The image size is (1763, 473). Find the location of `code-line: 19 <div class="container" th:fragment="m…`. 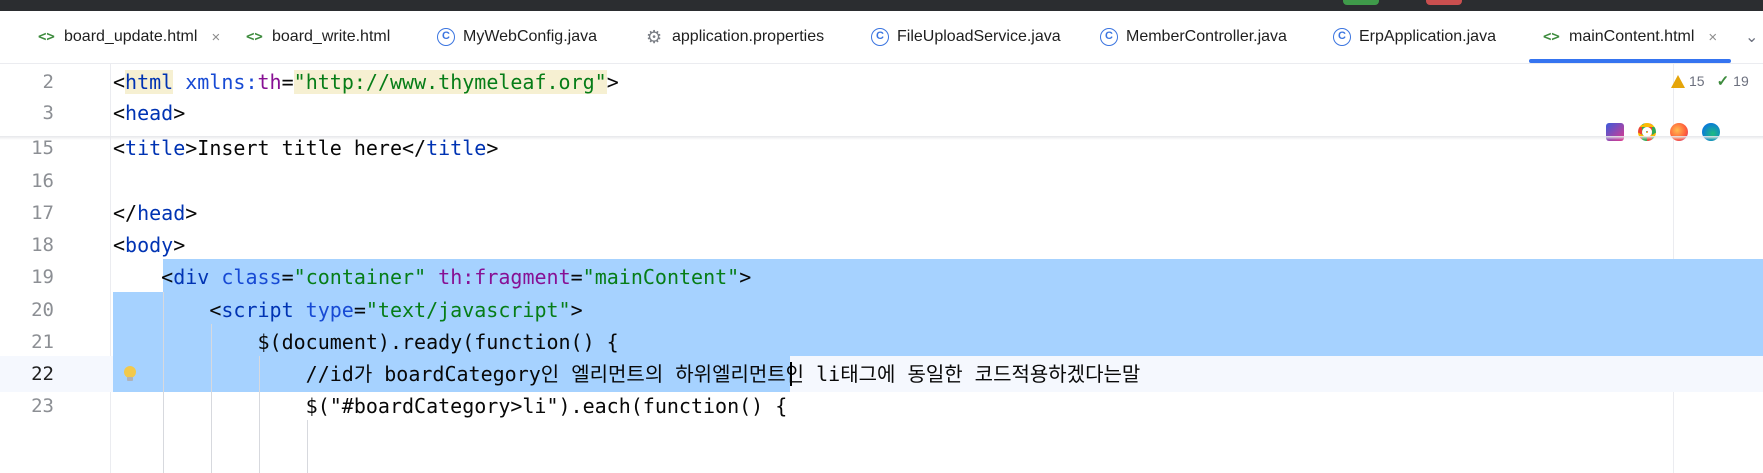

code-line: 19 <div class="container" th:fragment="m… is located at coordinates (881, 277).